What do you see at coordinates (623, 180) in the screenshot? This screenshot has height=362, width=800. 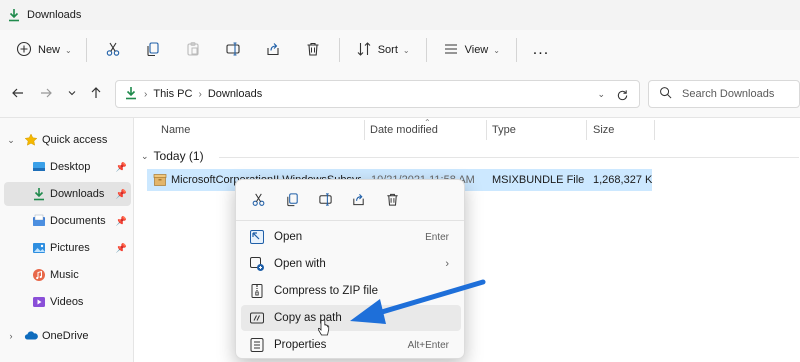 I see `file-size: 1,268,327 KB` at bounding box center [623, 180].